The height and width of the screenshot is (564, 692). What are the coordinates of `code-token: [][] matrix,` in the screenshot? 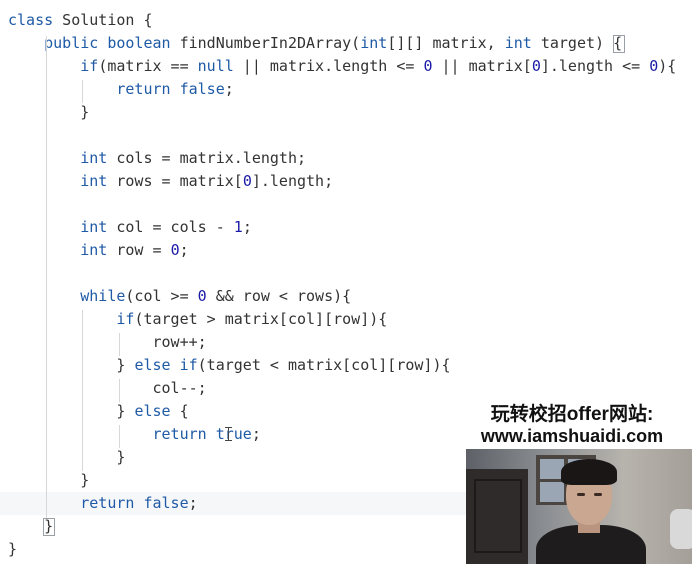 It's located at (446, 43).